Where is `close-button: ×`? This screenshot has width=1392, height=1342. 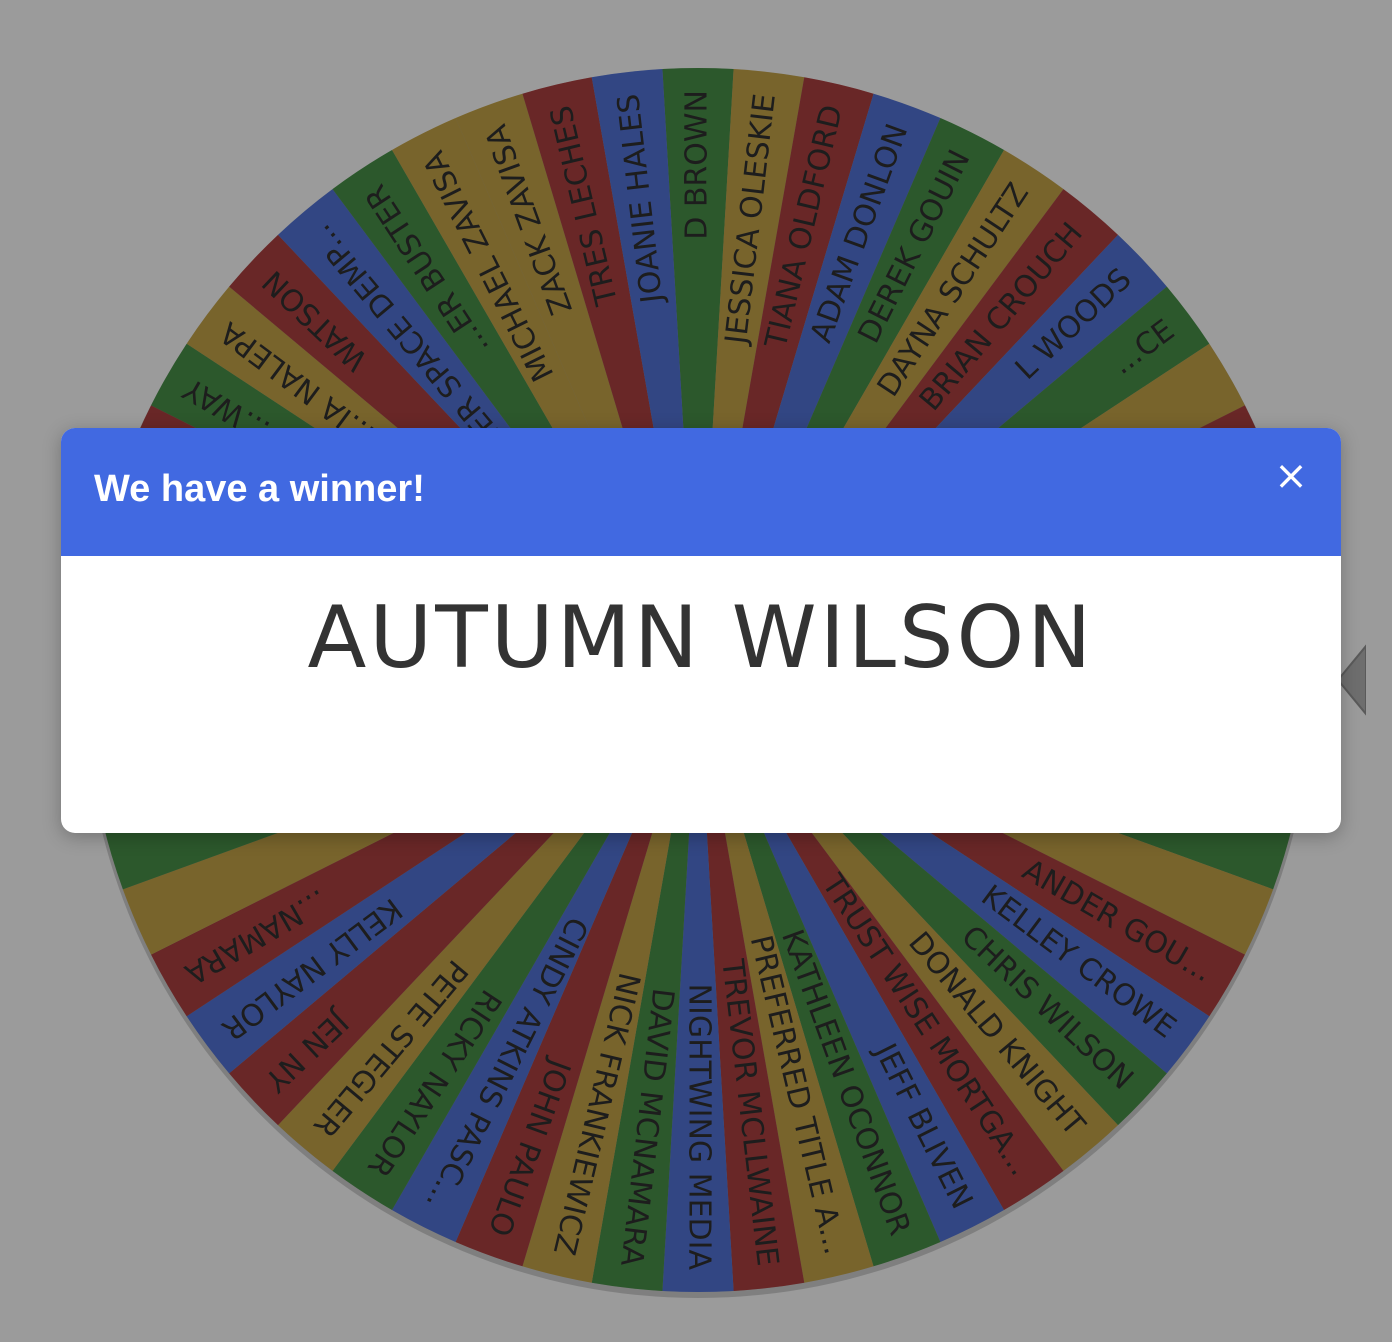
close-button: × is located at coordinates (1291, 476).